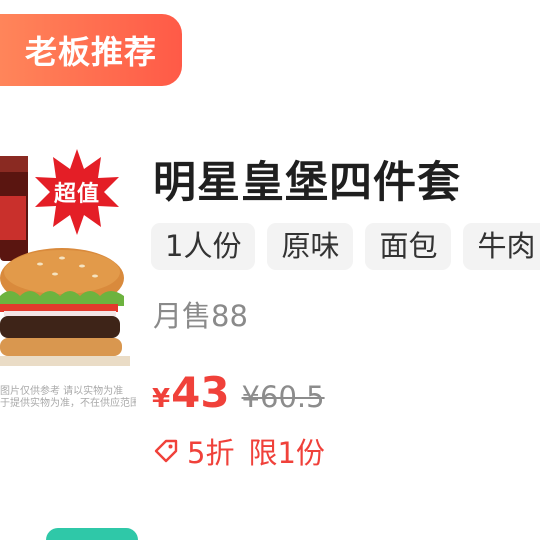 Image resolution: width=540 pixels, height=540 pixels. Describe the element at coordinates (161, 399) in the screenshot. I see `currency-symbol: ¥` at that location.